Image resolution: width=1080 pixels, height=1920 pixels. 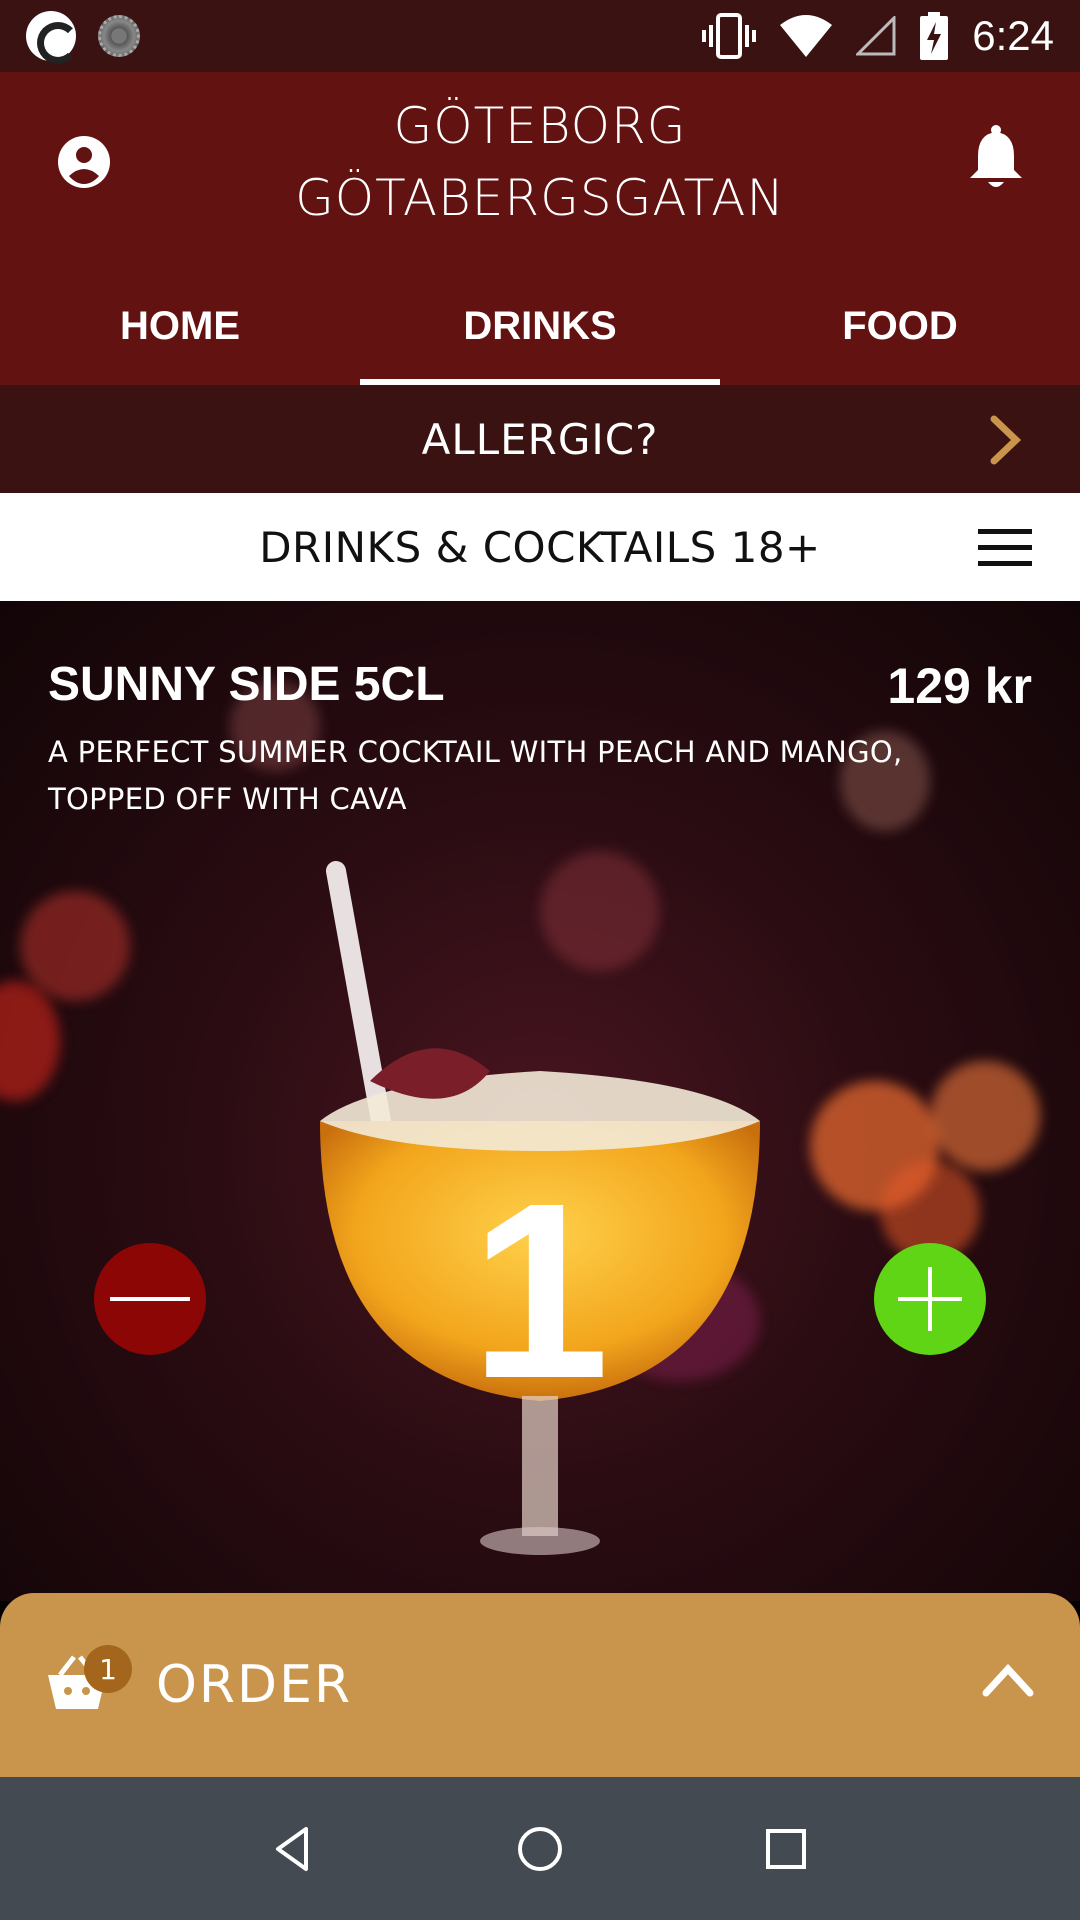 What do you see at coordinates (996, 159) in the screenshot?
I see `bell-icon` at bounding box center [996, 159].